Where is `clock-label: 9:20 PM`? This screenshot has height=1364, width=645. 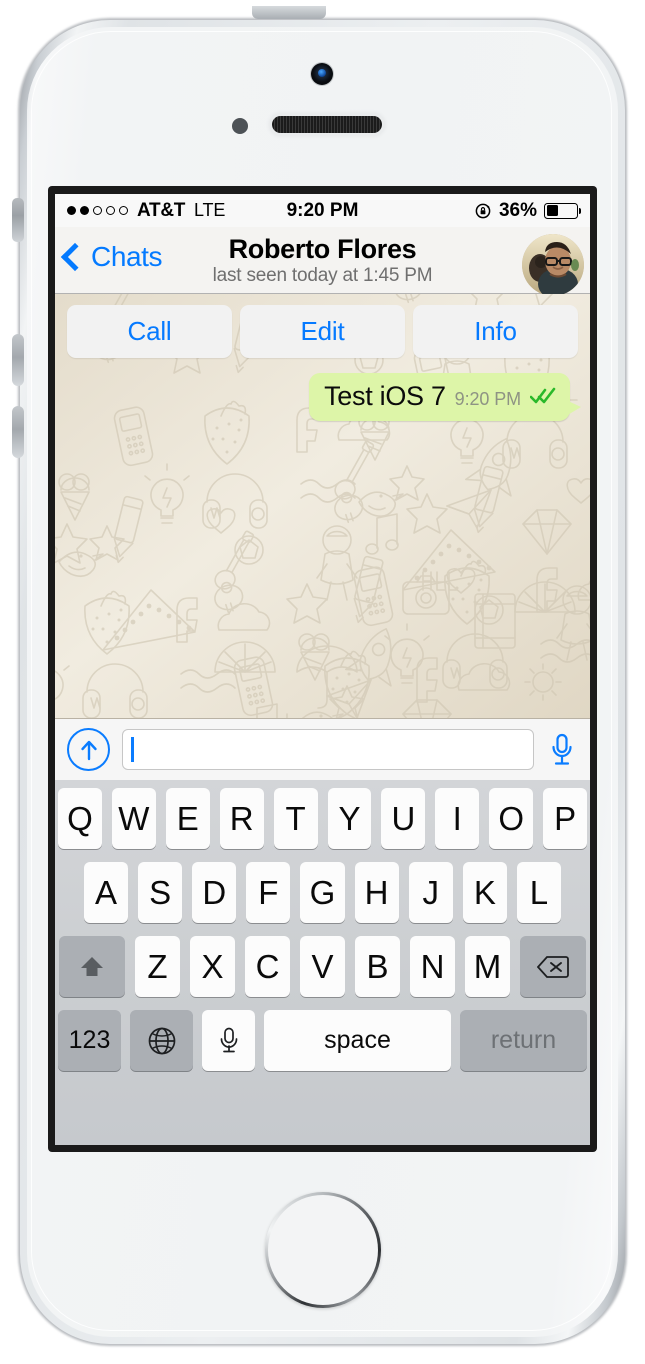
clock-label: 9:20 PM is located at coordinates (322, 210).